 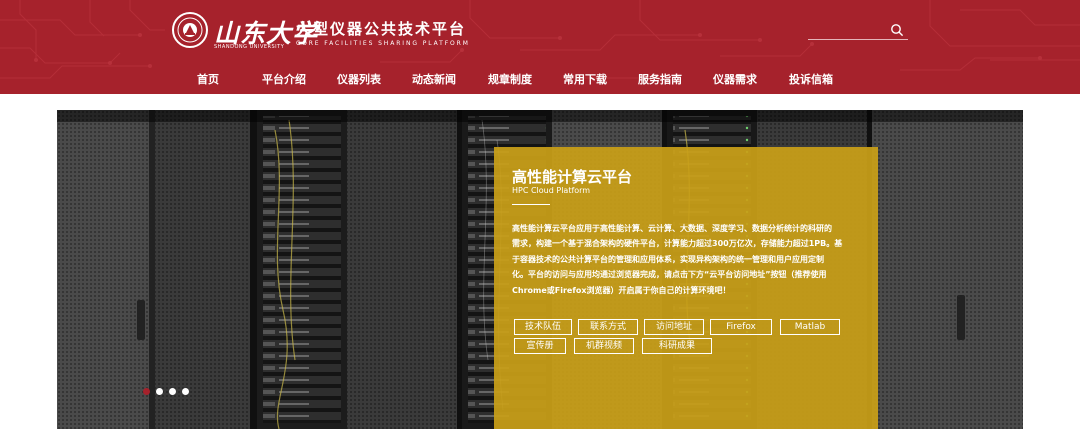 I want to click on card-subtitle: HPC Cloud Platform, so click(x=551, y=190).